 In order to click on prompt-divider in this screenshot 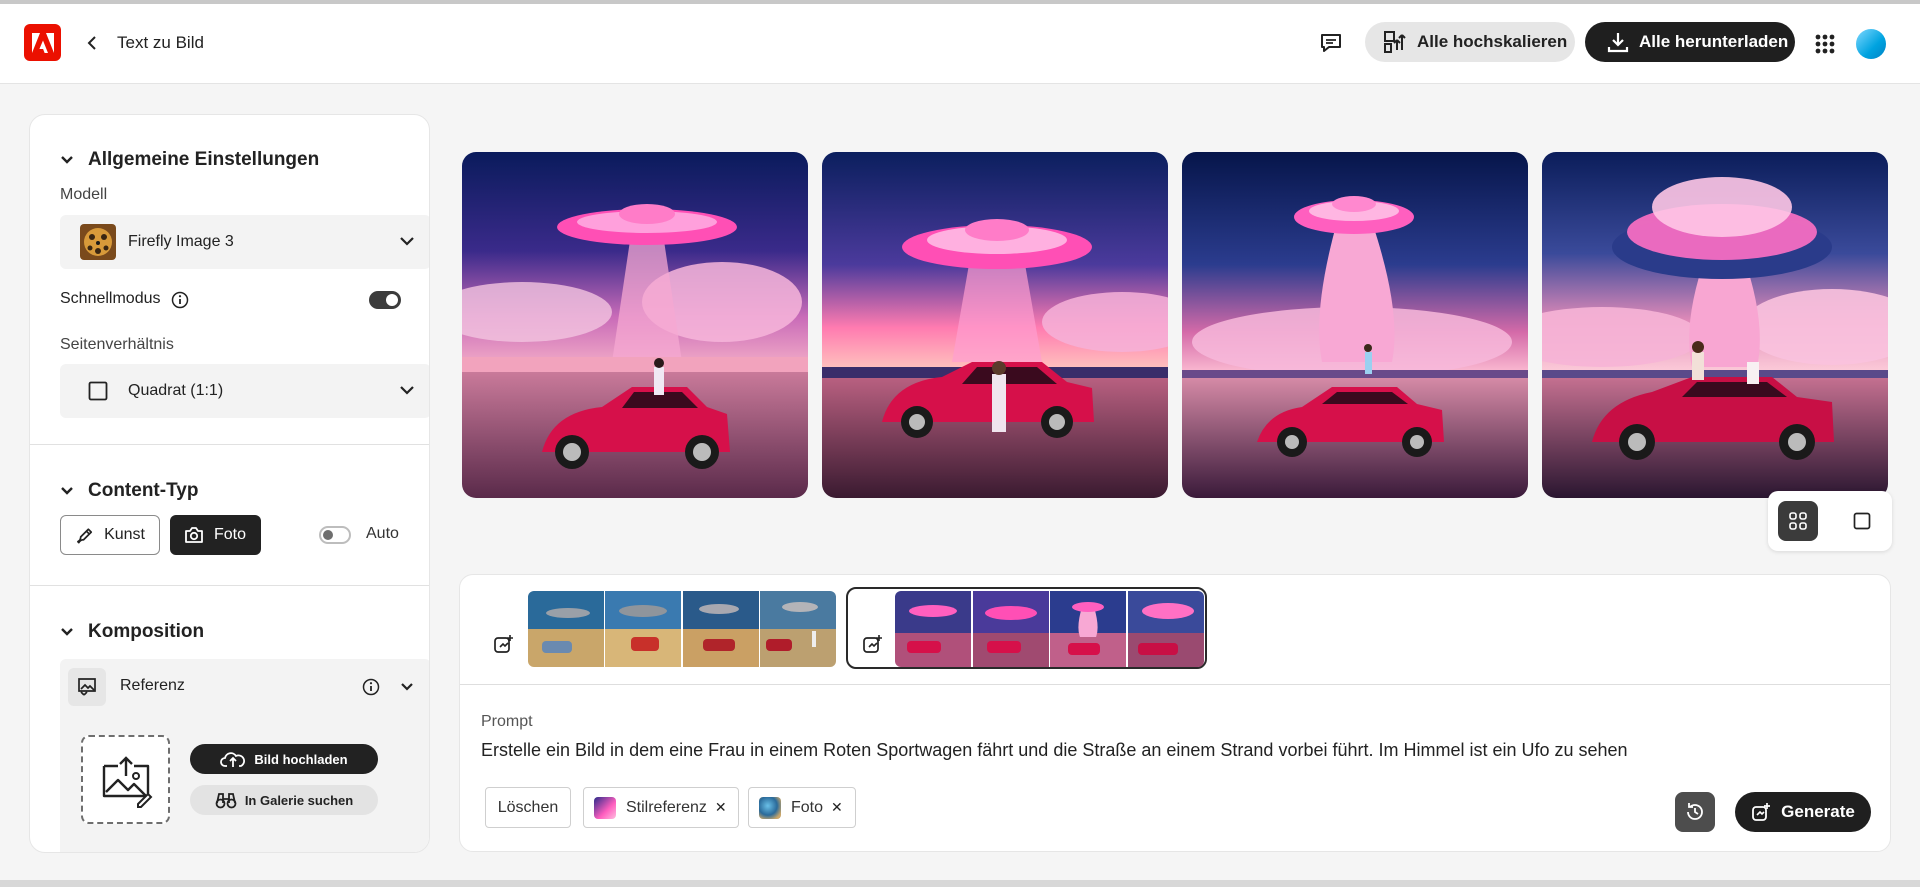, I will do `click(1175, 684)`.